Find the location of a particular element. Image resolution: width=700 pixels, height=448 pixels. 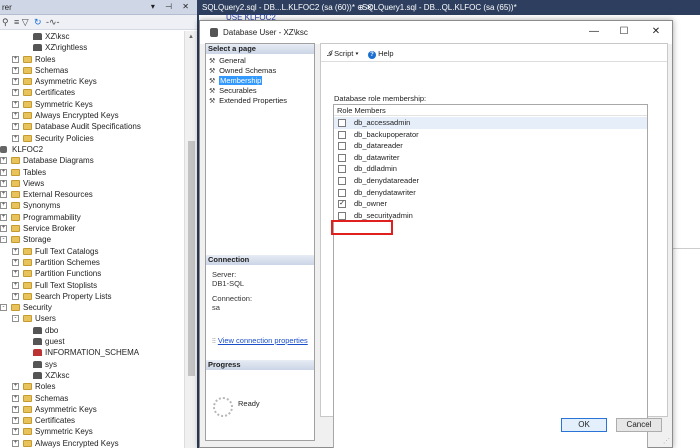

tree-node: INFORMATION_SCHEMA is located at coordinates (92, 352).